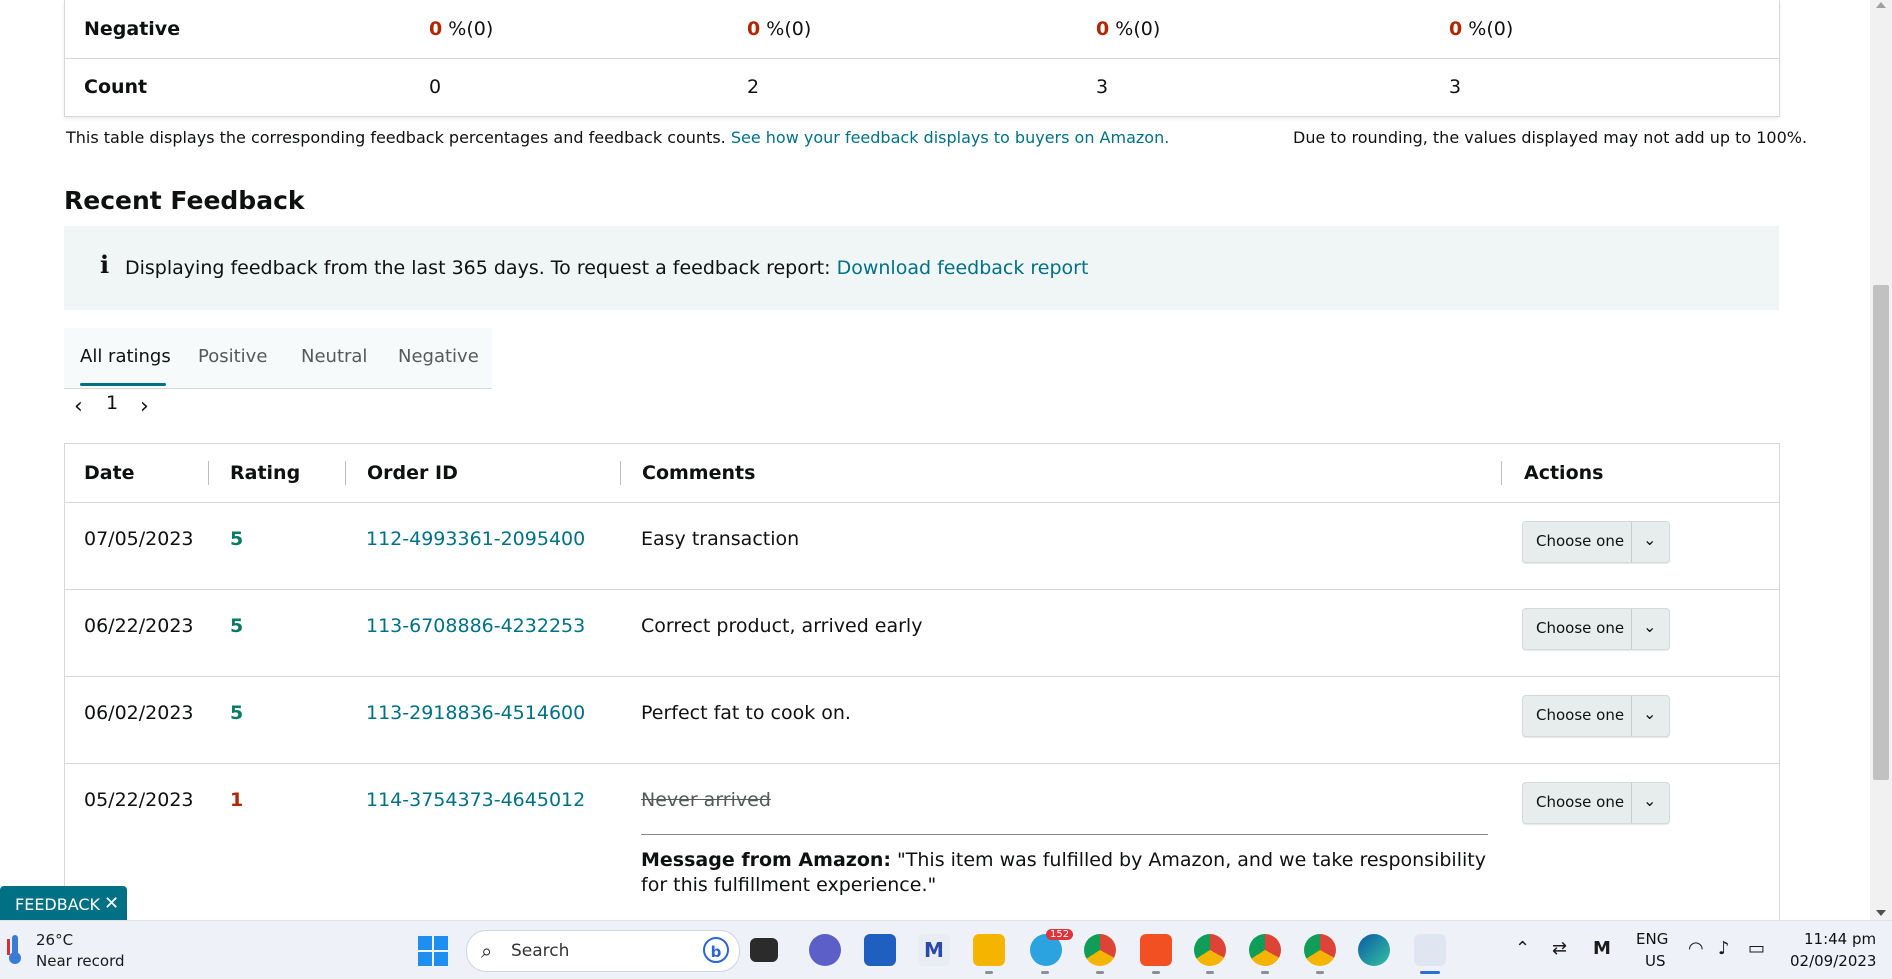  What do you see at coordinates (63, 903) in the screenshot?
I see `feedback-button: FEEDBACK ✕` at bounding box center [63, 903].